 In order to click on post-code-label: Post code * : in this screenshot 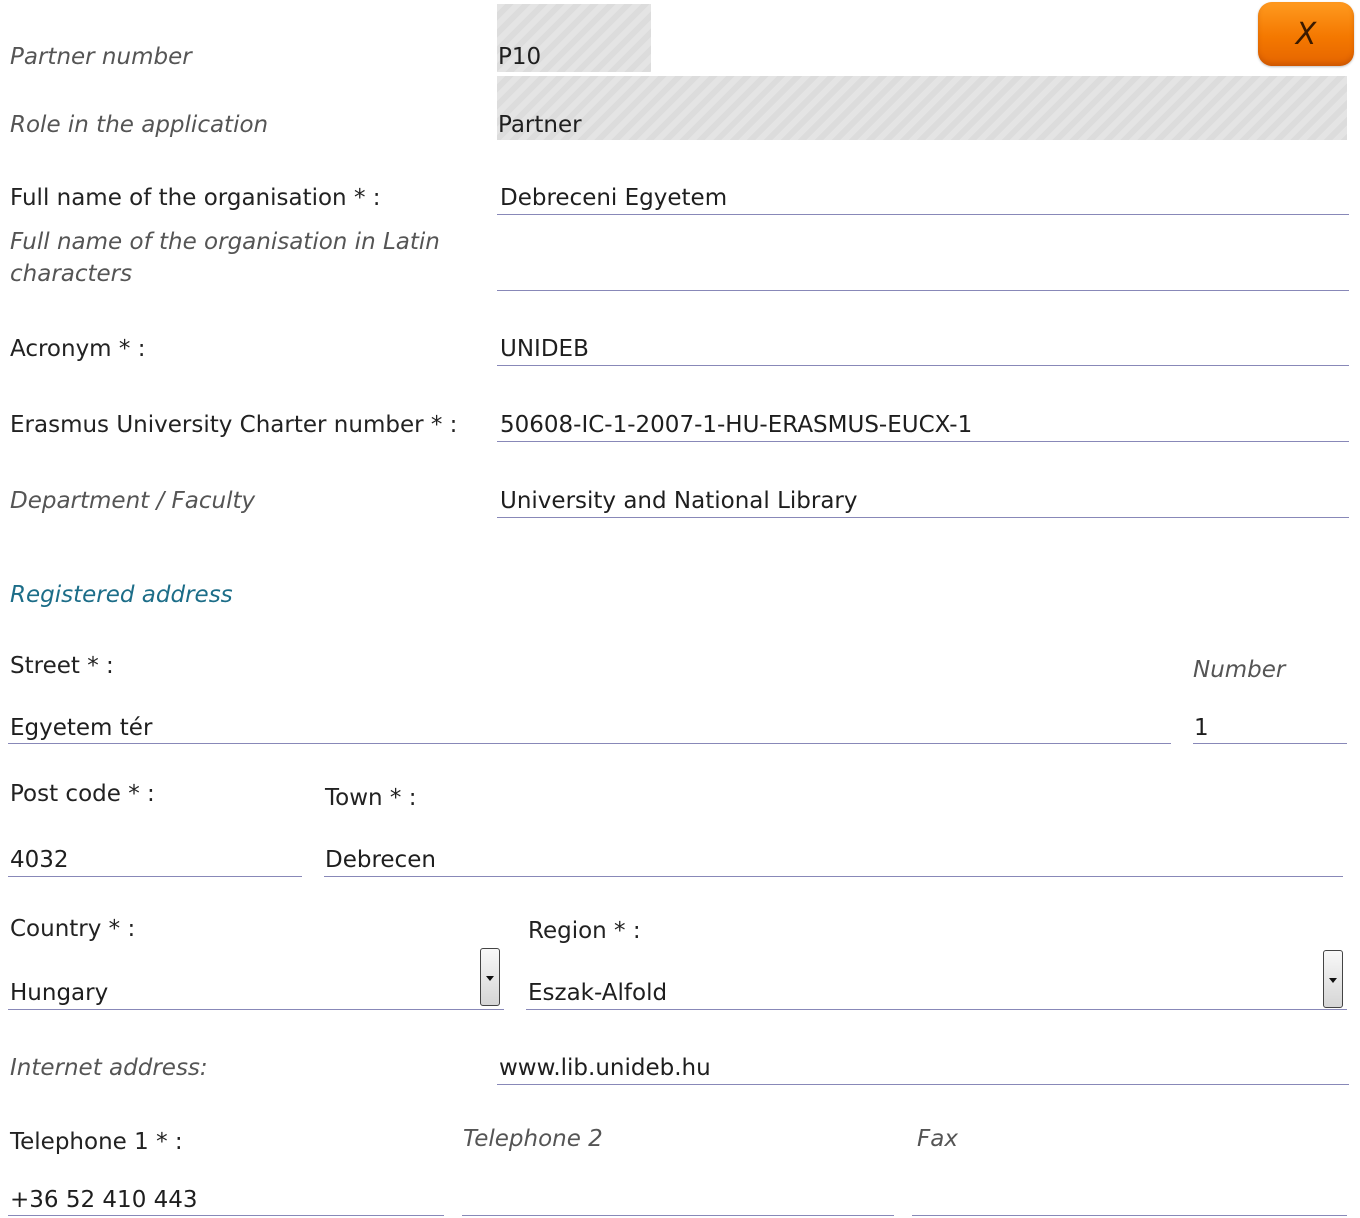, I will do `click(82, 794)`.